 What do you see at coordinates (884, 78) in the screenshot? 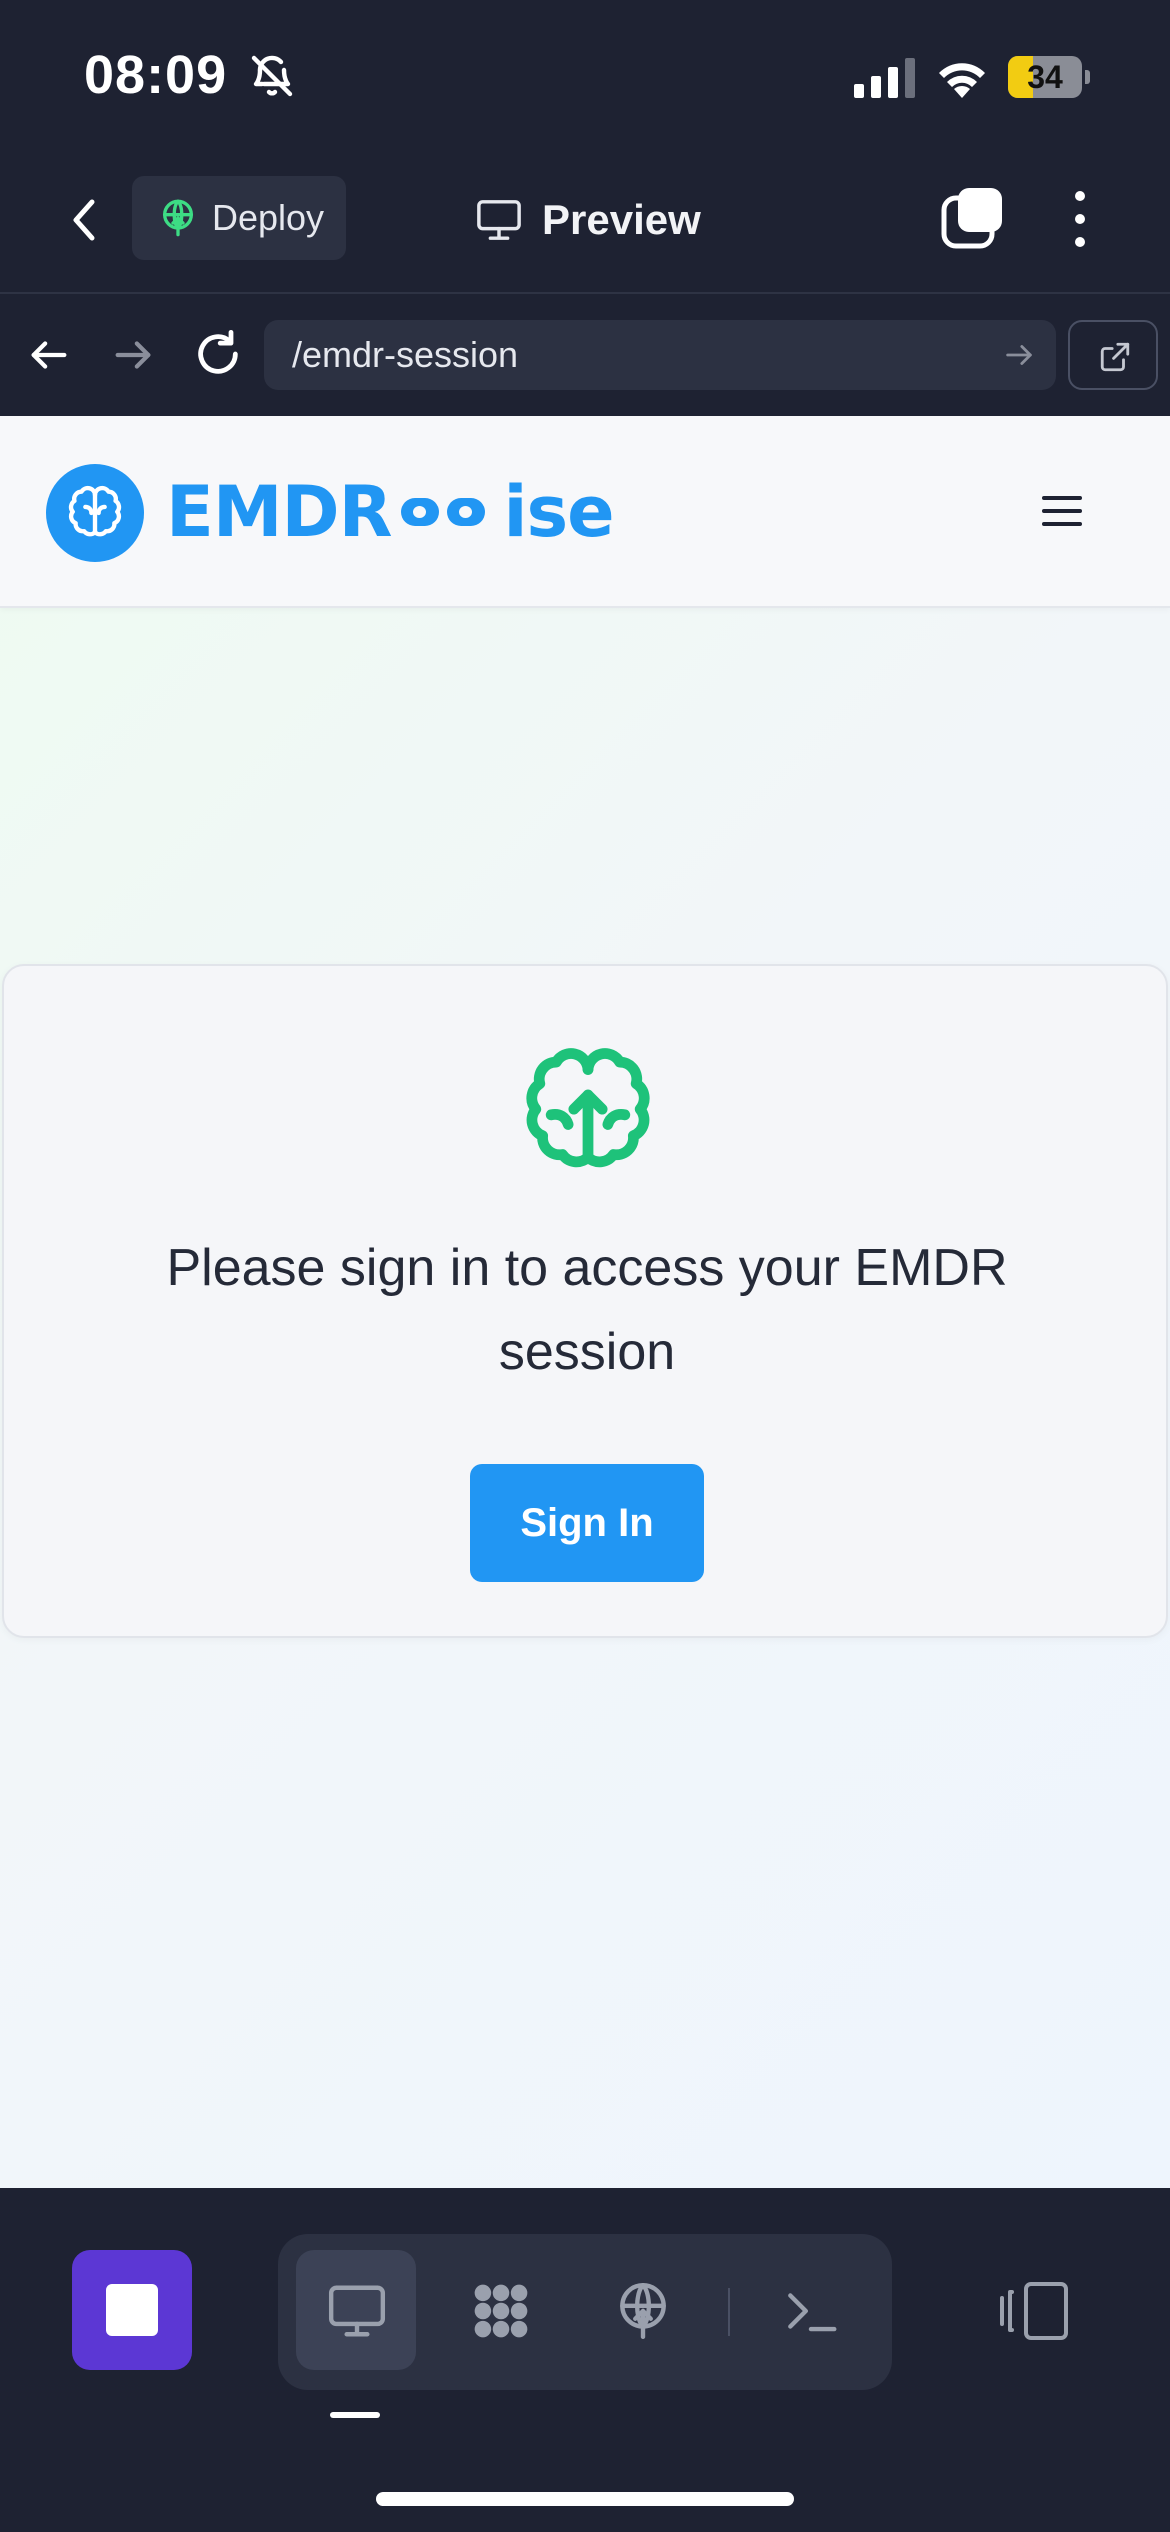
I see `cellular-signal-icon` at bounding box center [884, 78].